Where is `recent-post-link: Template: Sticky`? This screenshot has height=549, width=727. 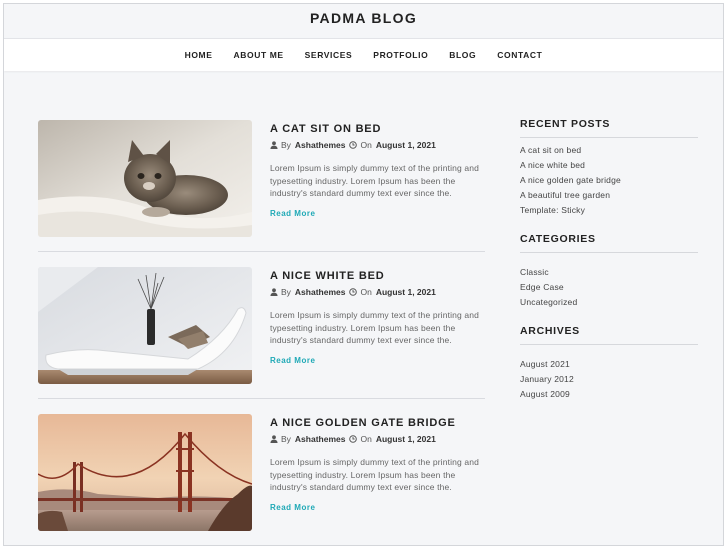 recent-post-link: Template: Sticky is located at coordinates (609, 210).